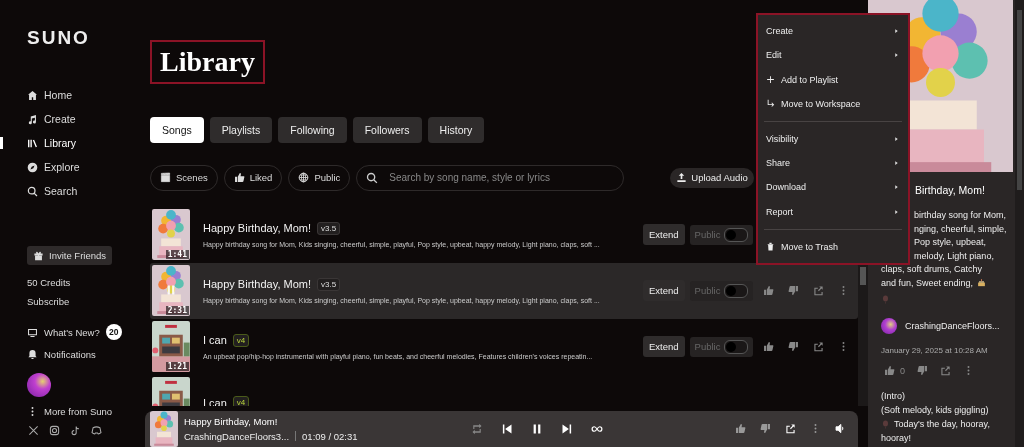 The width and height of the screenshot is (1024, 447). What do you see at coordinates (893, 396) in the screenshot?
I see `lyric-line: (Intro)` at bounding box center [893, 396].